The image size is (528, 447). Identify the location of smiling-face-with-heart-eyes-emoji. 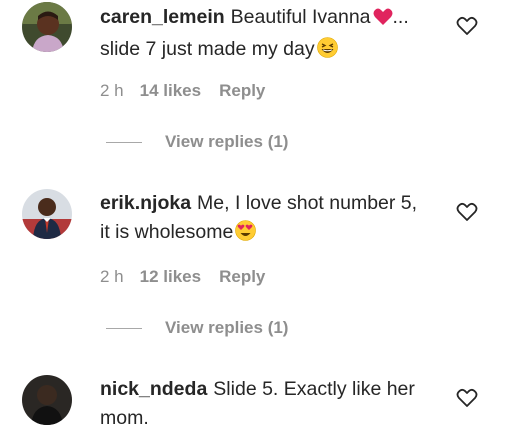
(246, 235).